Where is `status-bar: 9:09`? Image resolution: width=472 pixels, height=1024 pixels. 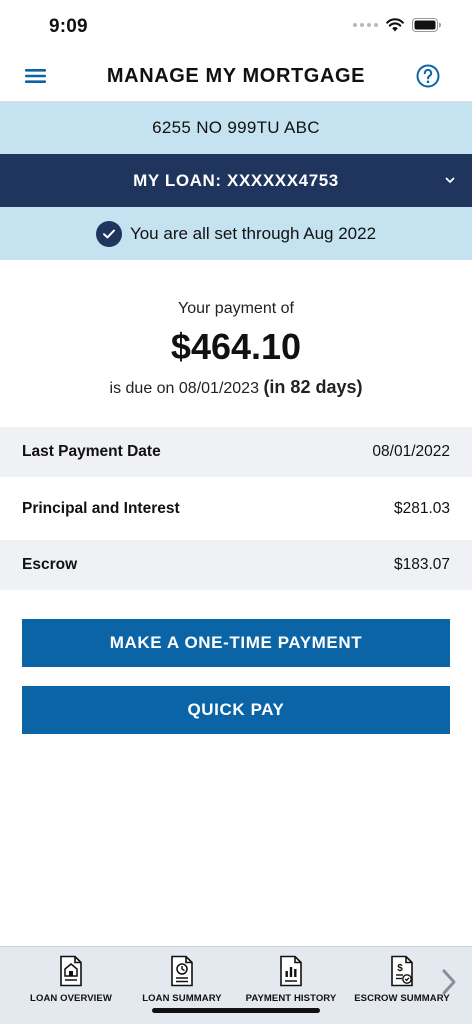 status-bar: 9:09 is located at coordinates (236, 26).